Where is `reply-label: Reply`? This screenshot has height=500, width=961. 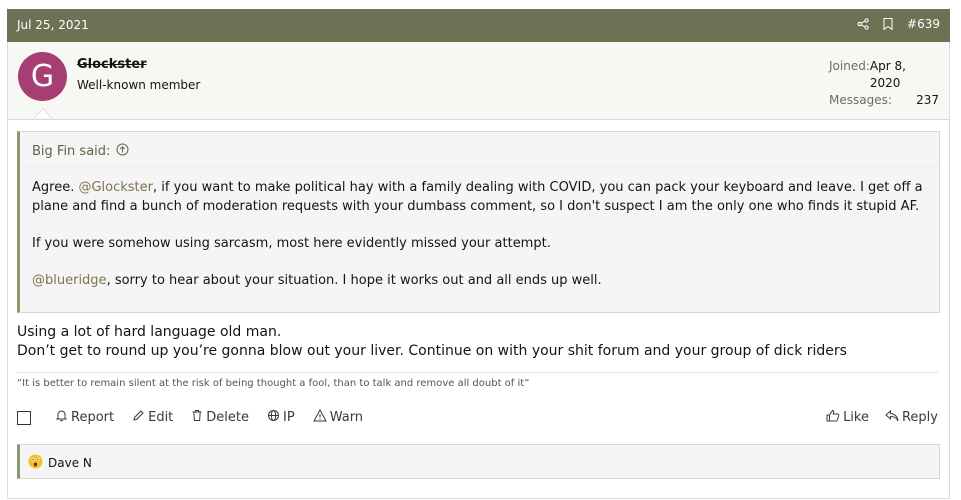 reply-label: Reply is located at coordinates (919, 417).